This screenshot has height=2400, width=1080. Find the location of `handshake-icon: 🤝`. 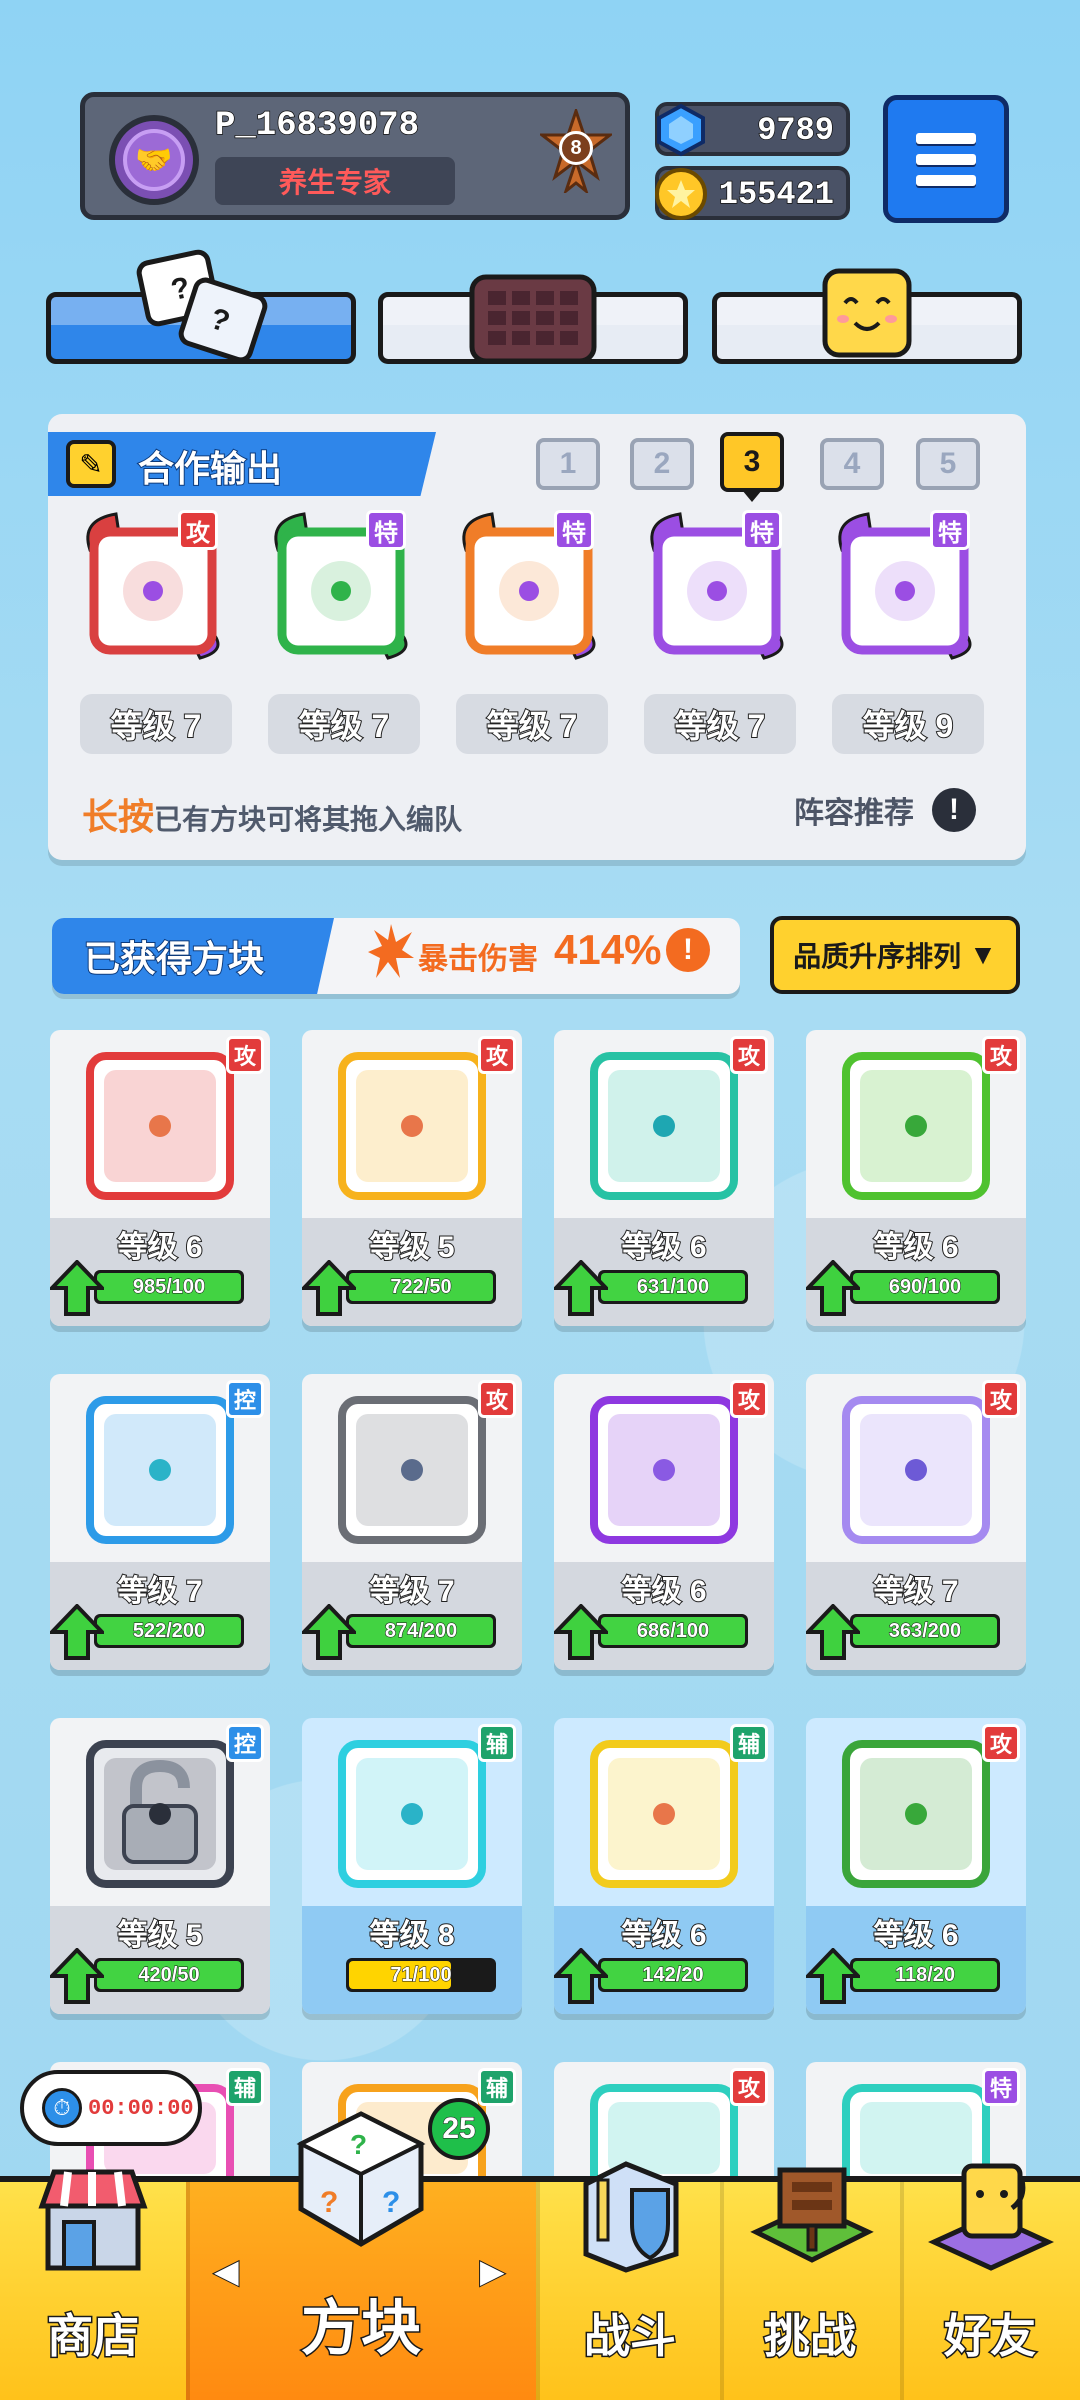

handshake-icon: 🤝 is located at coordinates (154, 160).